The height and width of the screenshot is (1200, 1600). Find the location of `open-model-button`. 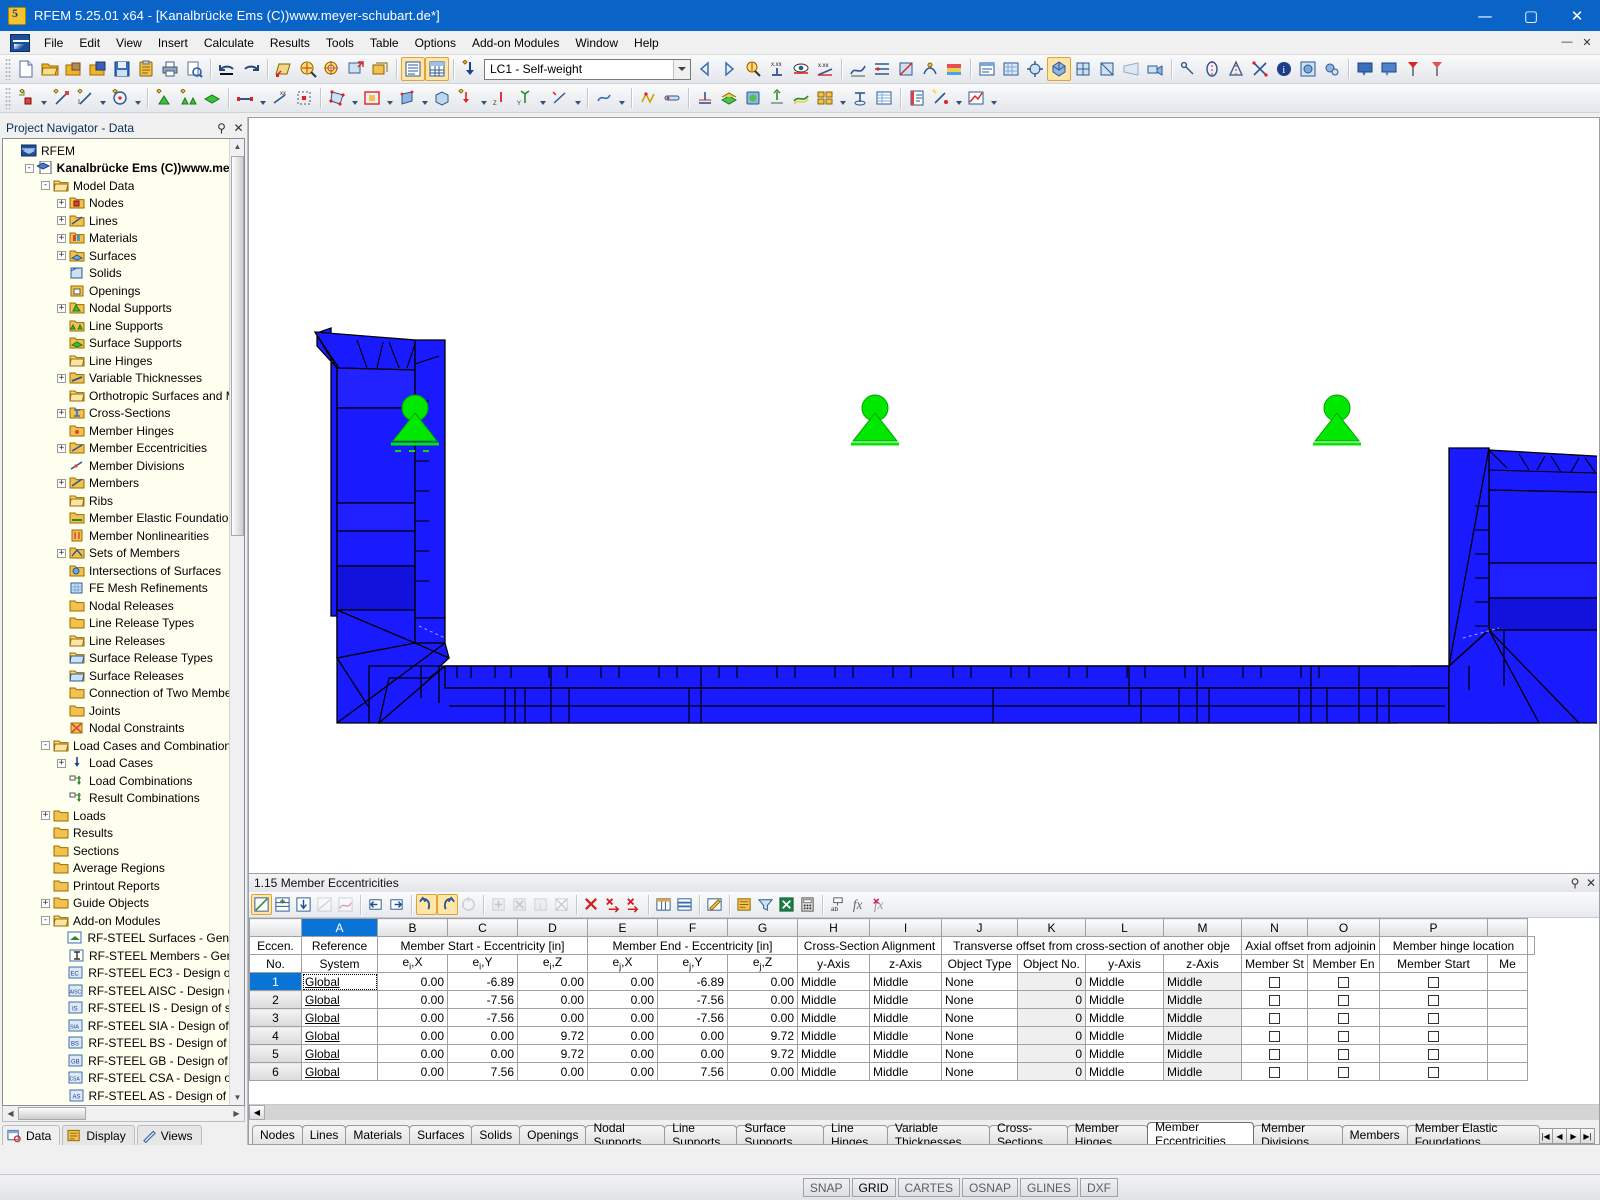

open-model-button is located at coordinates (98, 69).